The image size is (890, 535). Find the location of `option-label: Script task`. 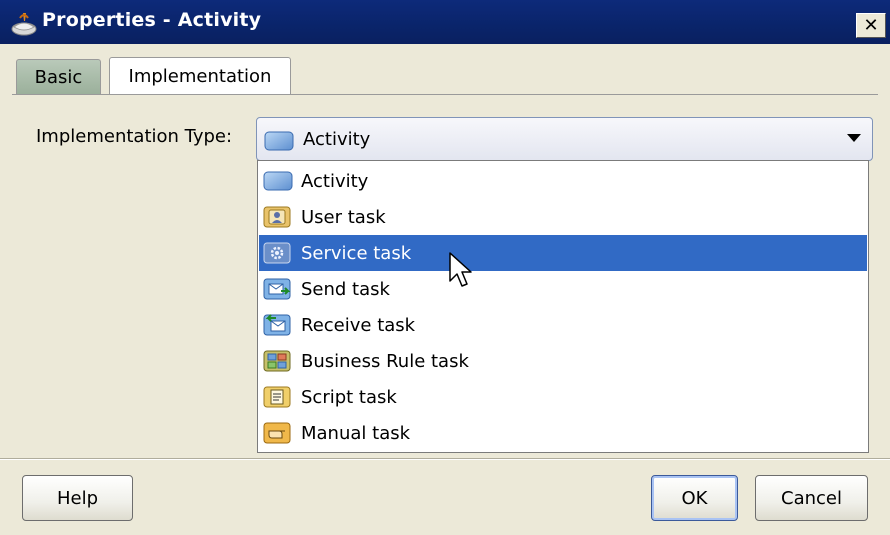

option-label: Script task is located at coordinates (349, 397).